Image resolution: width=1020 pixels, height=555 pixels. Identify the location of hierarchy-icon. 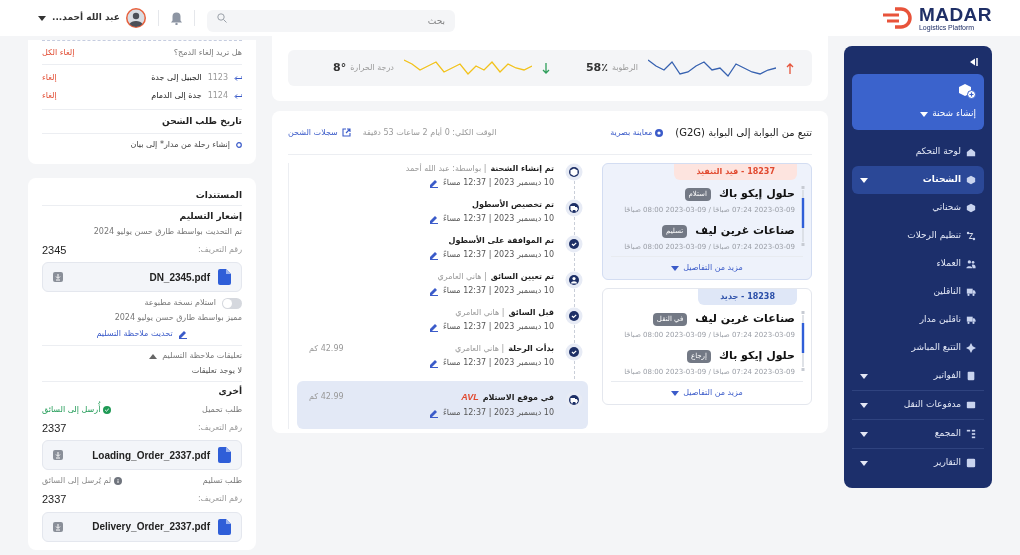
(971, 434).